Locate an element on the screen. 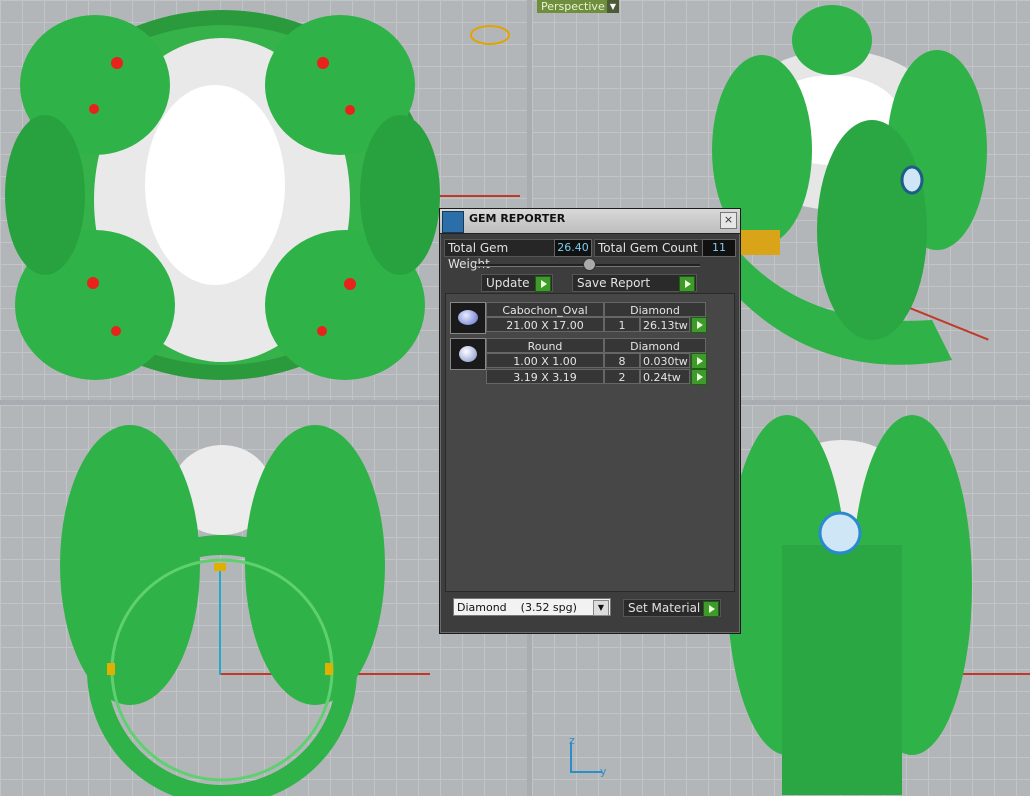 This screenshot has height=796, width=1030. total-gem-weight-label: Total Gem Weight is located at coordinates (499, 255).